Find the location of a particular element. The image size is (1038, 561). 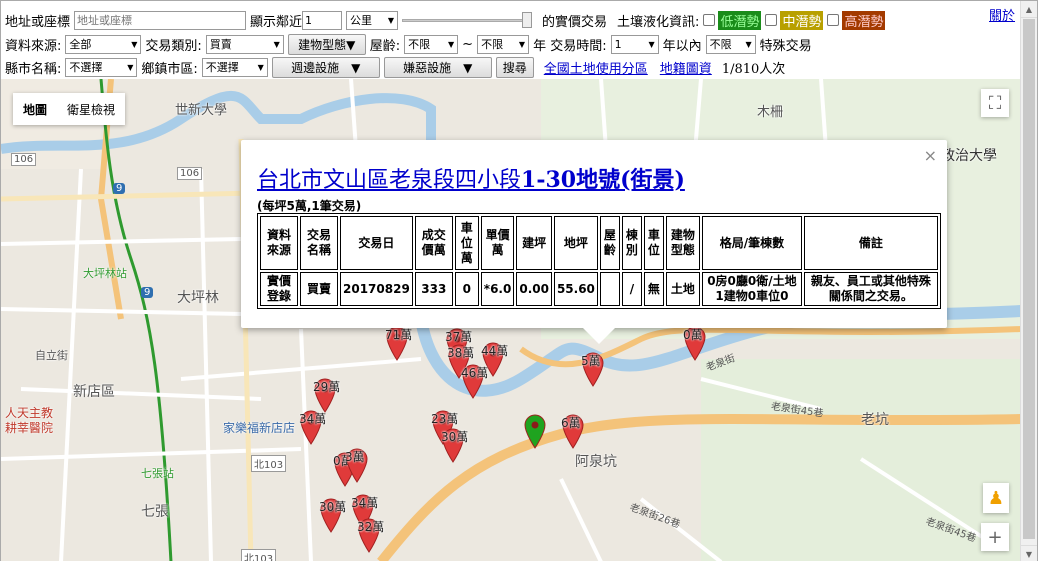

parcel-title-link: 台北市文山區老泉段四小段1-30地號(街景) is located at coordinates (471, 178).